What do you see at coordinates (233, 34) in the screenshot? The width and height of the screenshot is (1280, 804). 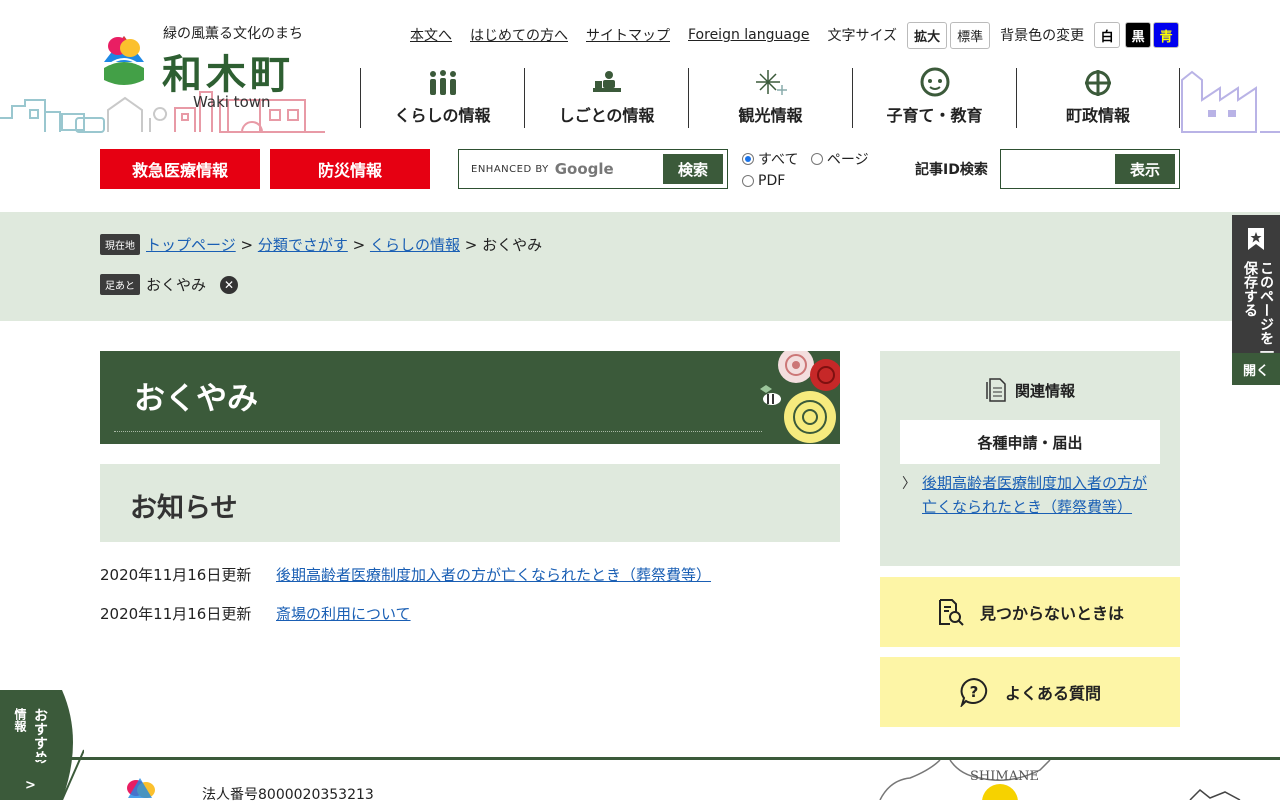 I see `town-tagline: 緑の風薫る文化のまち` at bounding box center [233, 34].